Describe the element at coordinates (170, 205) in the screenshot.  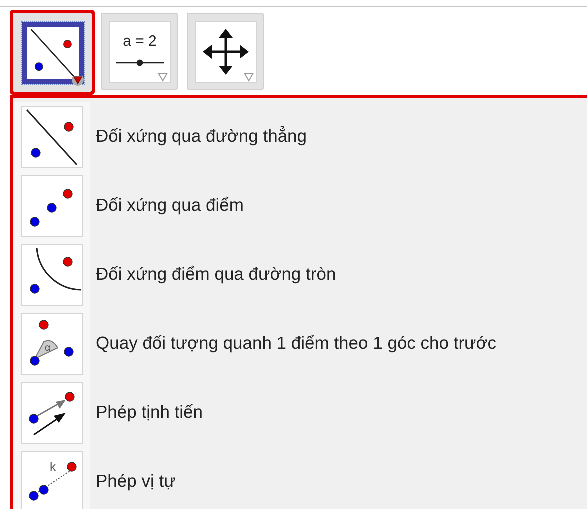
I see `menu-item: Đối xứng qua điểm` at that location.